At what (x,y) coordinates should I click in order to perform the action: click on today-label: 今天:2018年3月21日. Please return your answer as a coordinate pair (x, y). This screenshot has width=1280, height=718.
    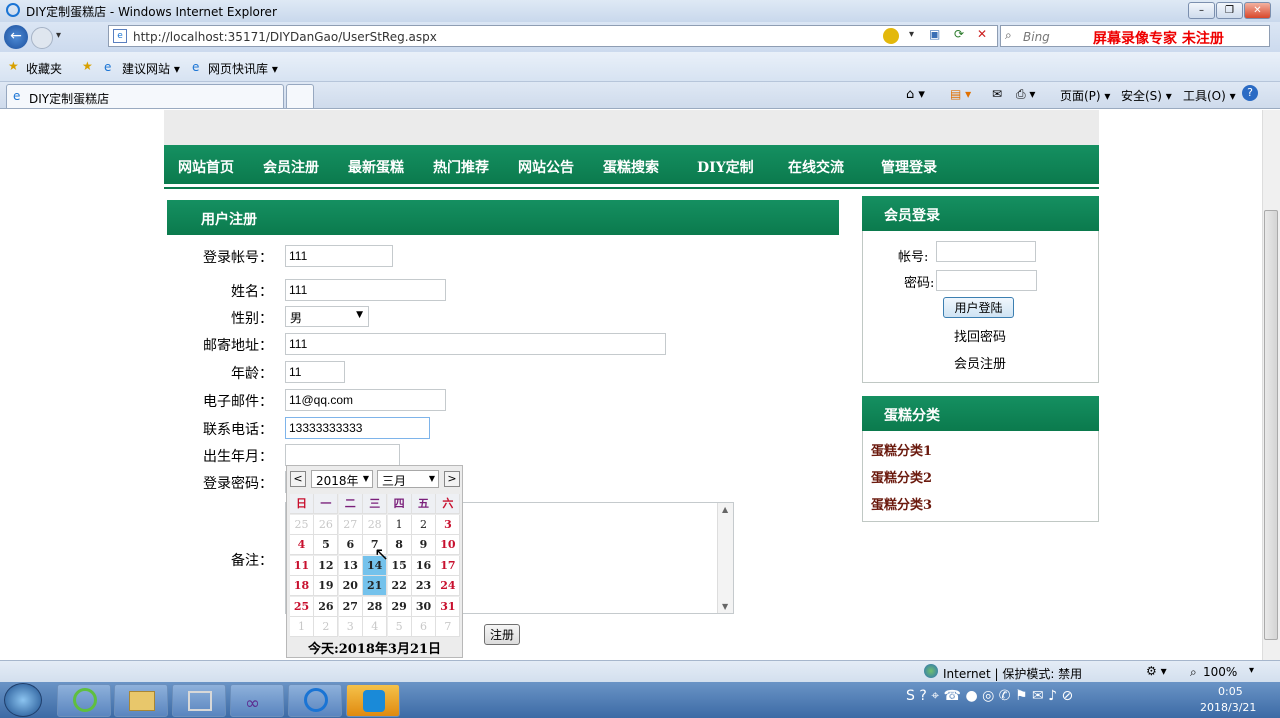
    Looking at the image, I should click on (374, 647).